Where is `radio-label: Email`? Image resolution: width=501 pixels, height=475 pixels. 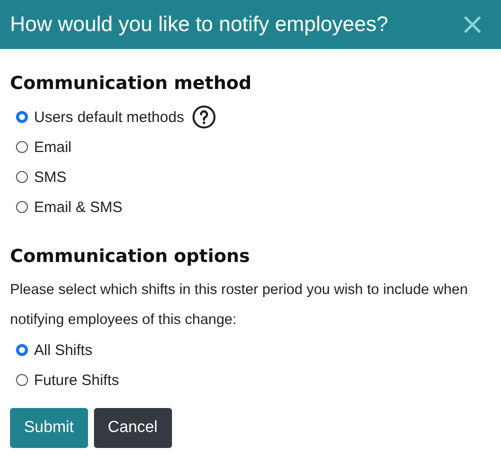 radio-label: Email is located at coordinates (53, 147).